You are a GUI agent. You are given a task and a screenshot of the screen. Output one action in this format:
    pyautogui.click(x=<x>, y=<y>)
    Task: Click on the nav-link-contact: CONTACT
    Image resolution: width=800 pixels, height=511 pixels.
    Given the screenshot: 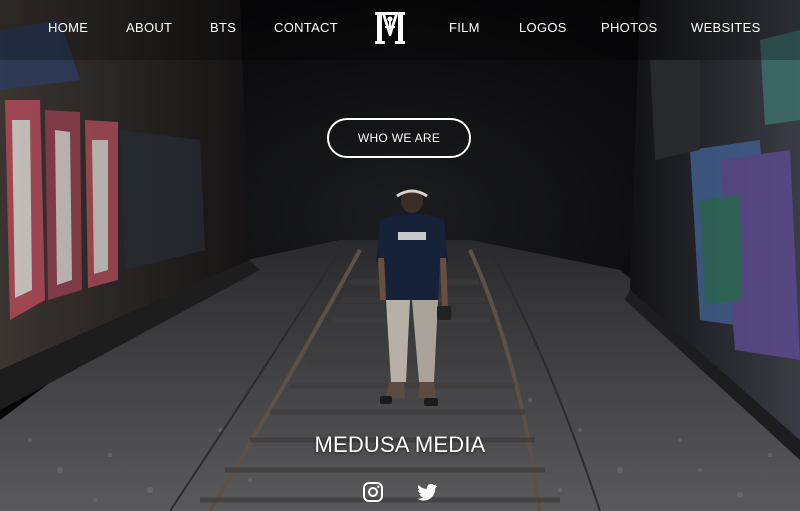 What is the action you would take?
    pyautogui.click(x=306, y=27)
    